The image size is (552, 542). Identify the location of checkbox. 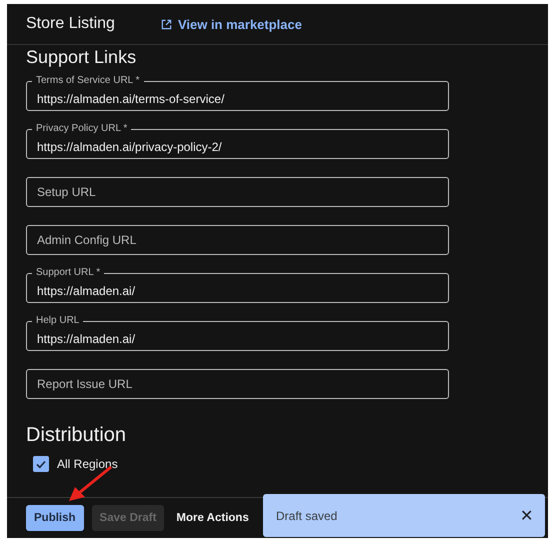
(41, 464).